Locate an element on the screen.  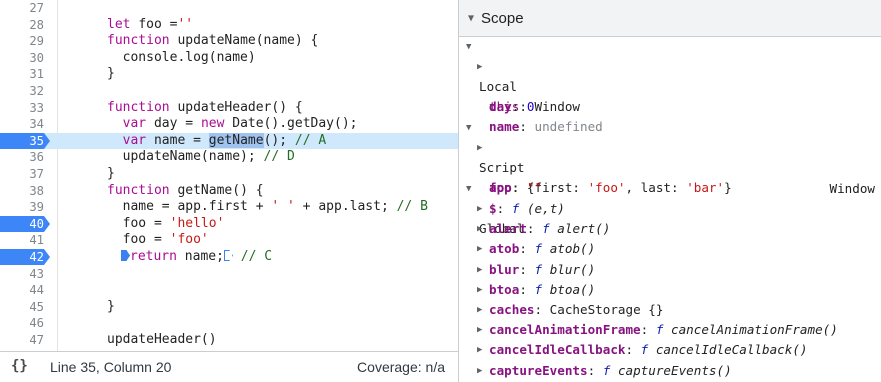
code-line: 40 foo = 'hello' is located at coordinates (229, 224).